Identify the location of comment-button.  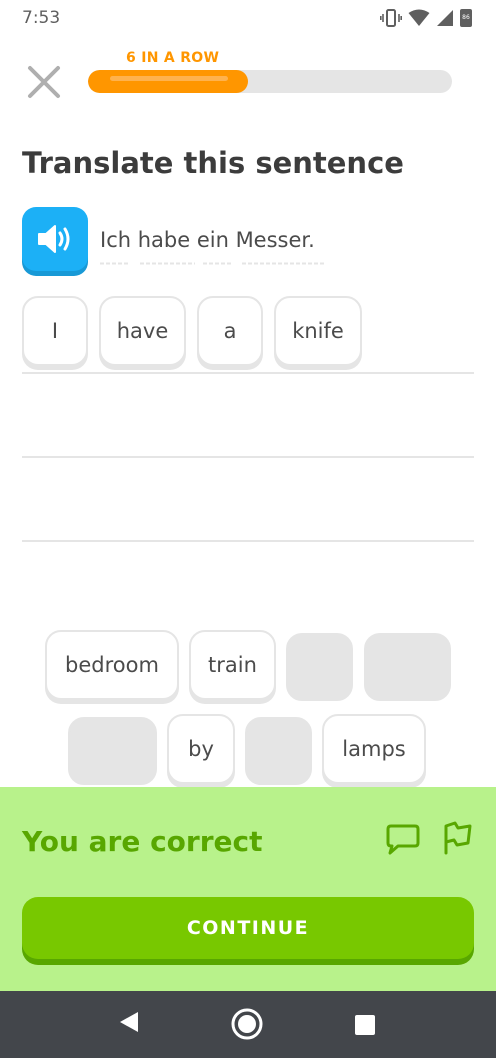
(403, 839).